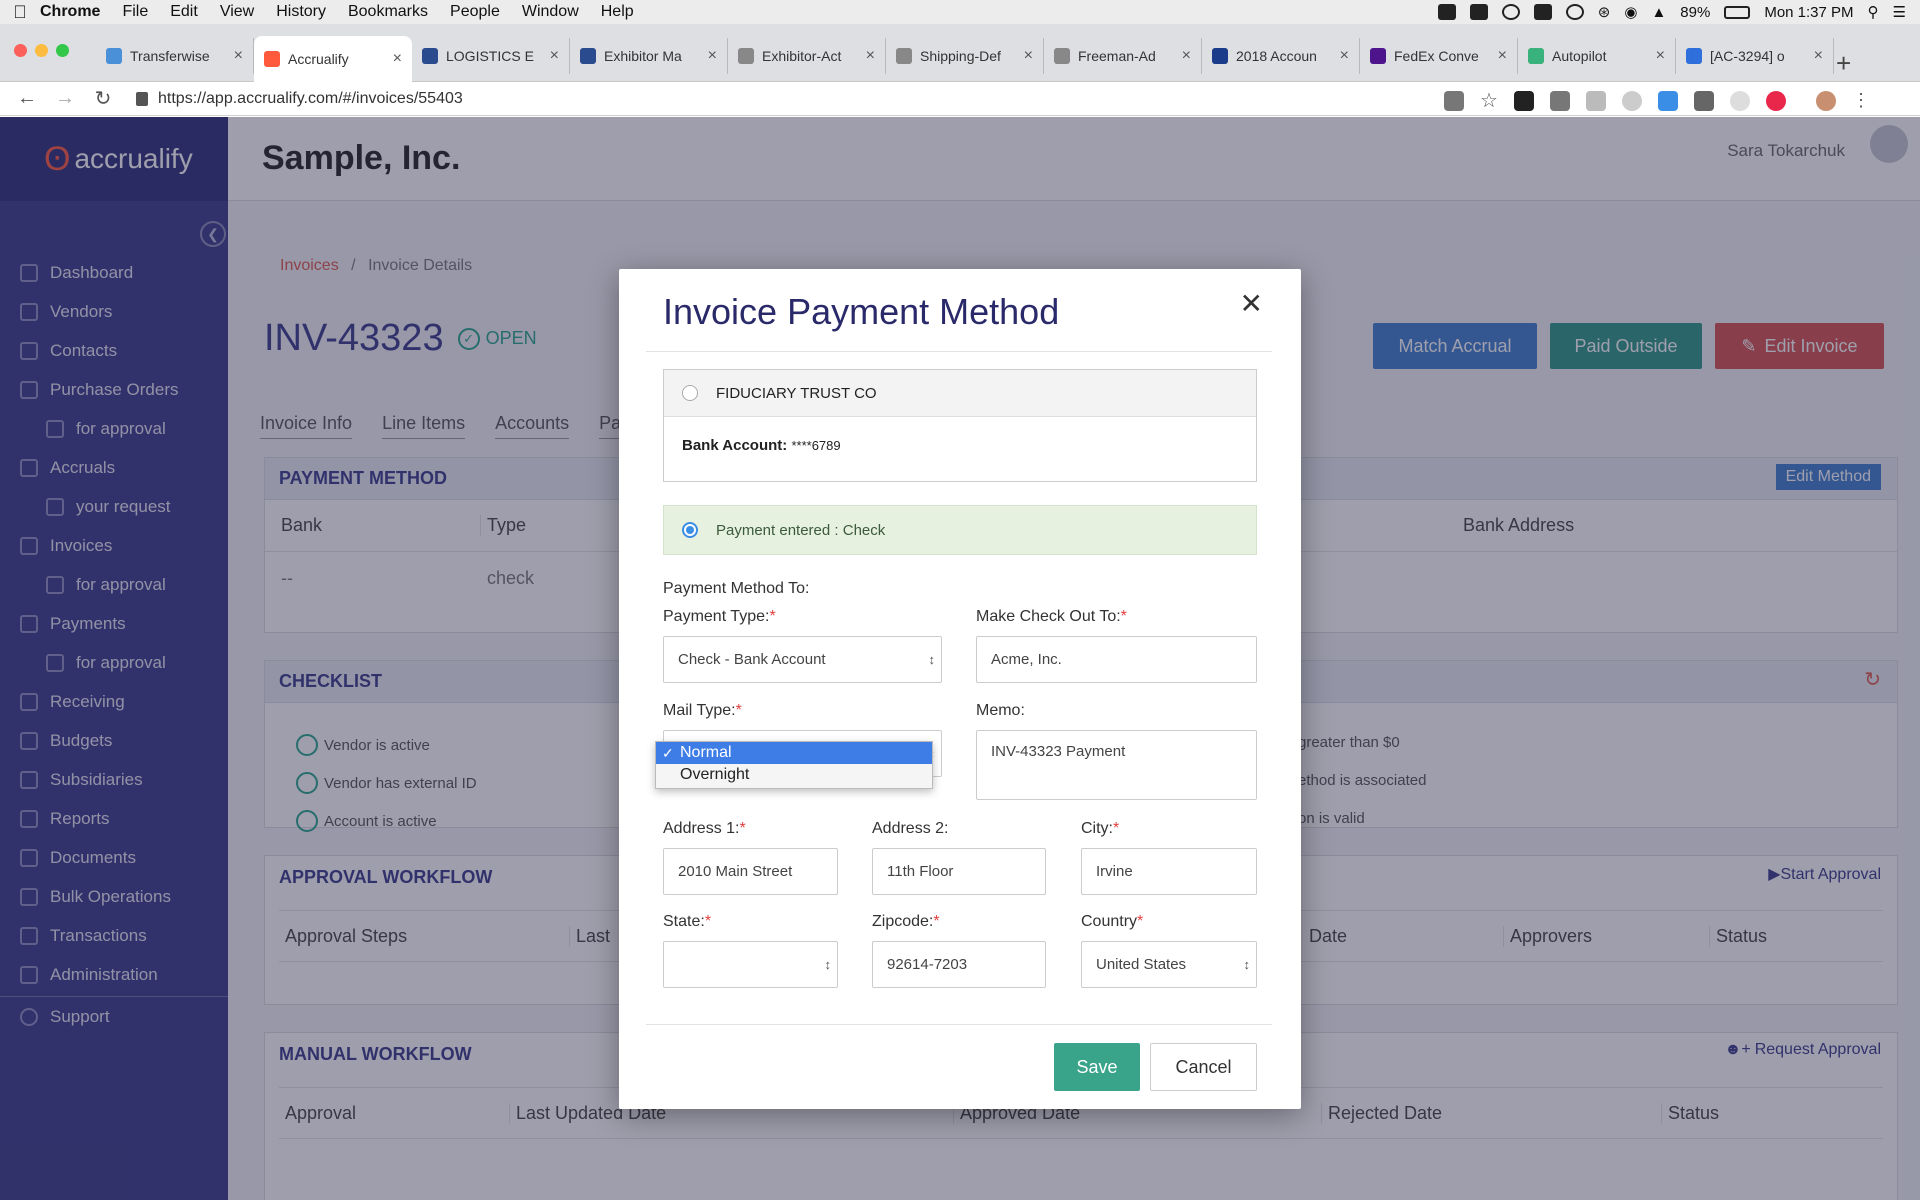  What do you see at coordinates (719, 617) in the screenshot?
I see `payment-type-label: Payment Type:*` at bounding box center [719, 617].